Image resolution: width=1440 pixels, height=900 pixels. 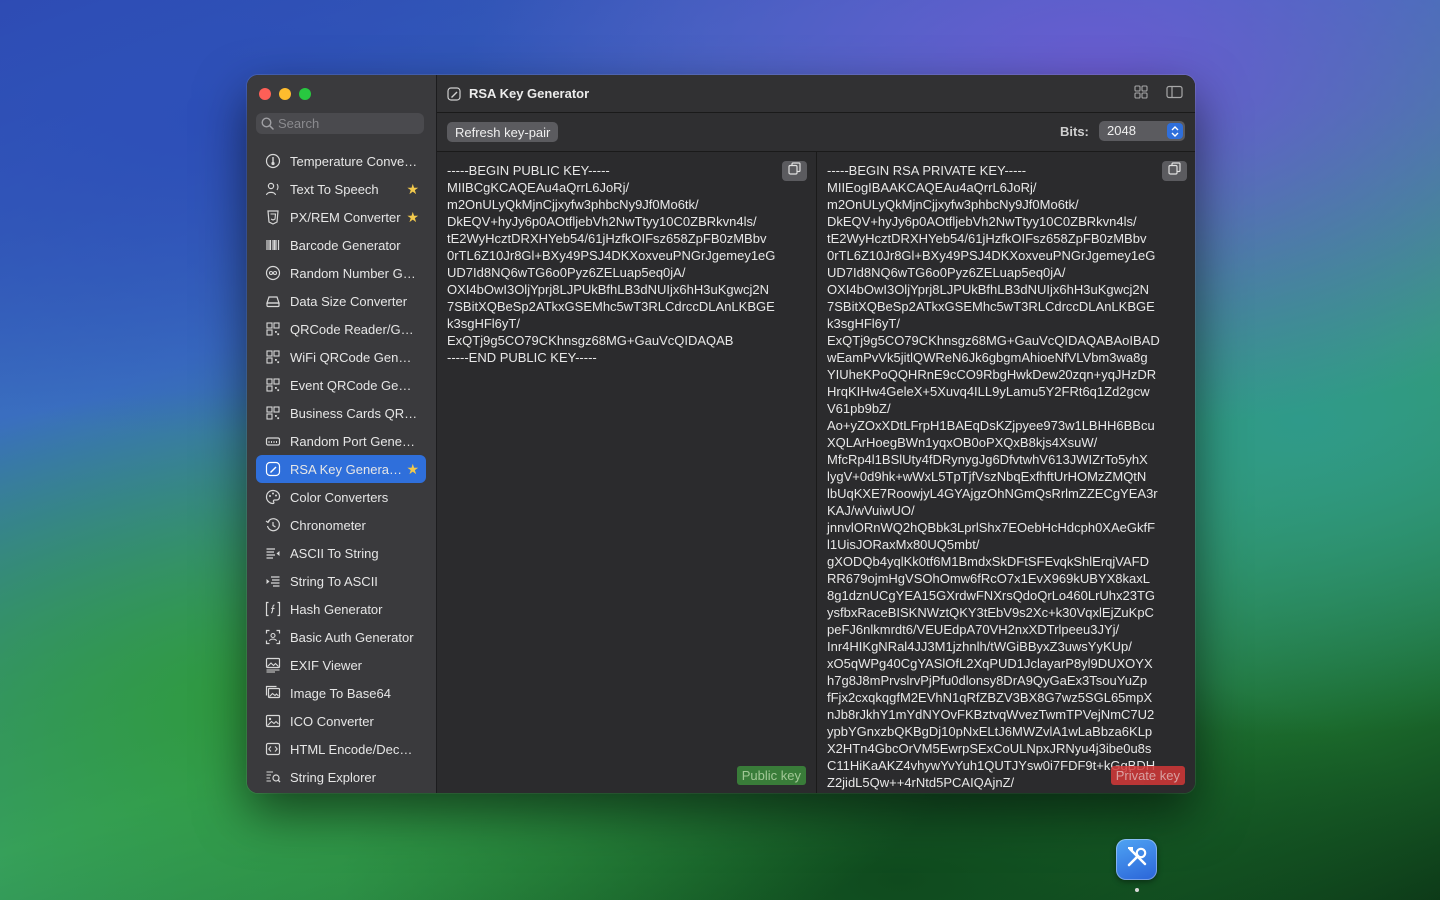 I want to click on sidebar-item-text-to-speech: Text To Speech ★, so click(x=341, y=189).